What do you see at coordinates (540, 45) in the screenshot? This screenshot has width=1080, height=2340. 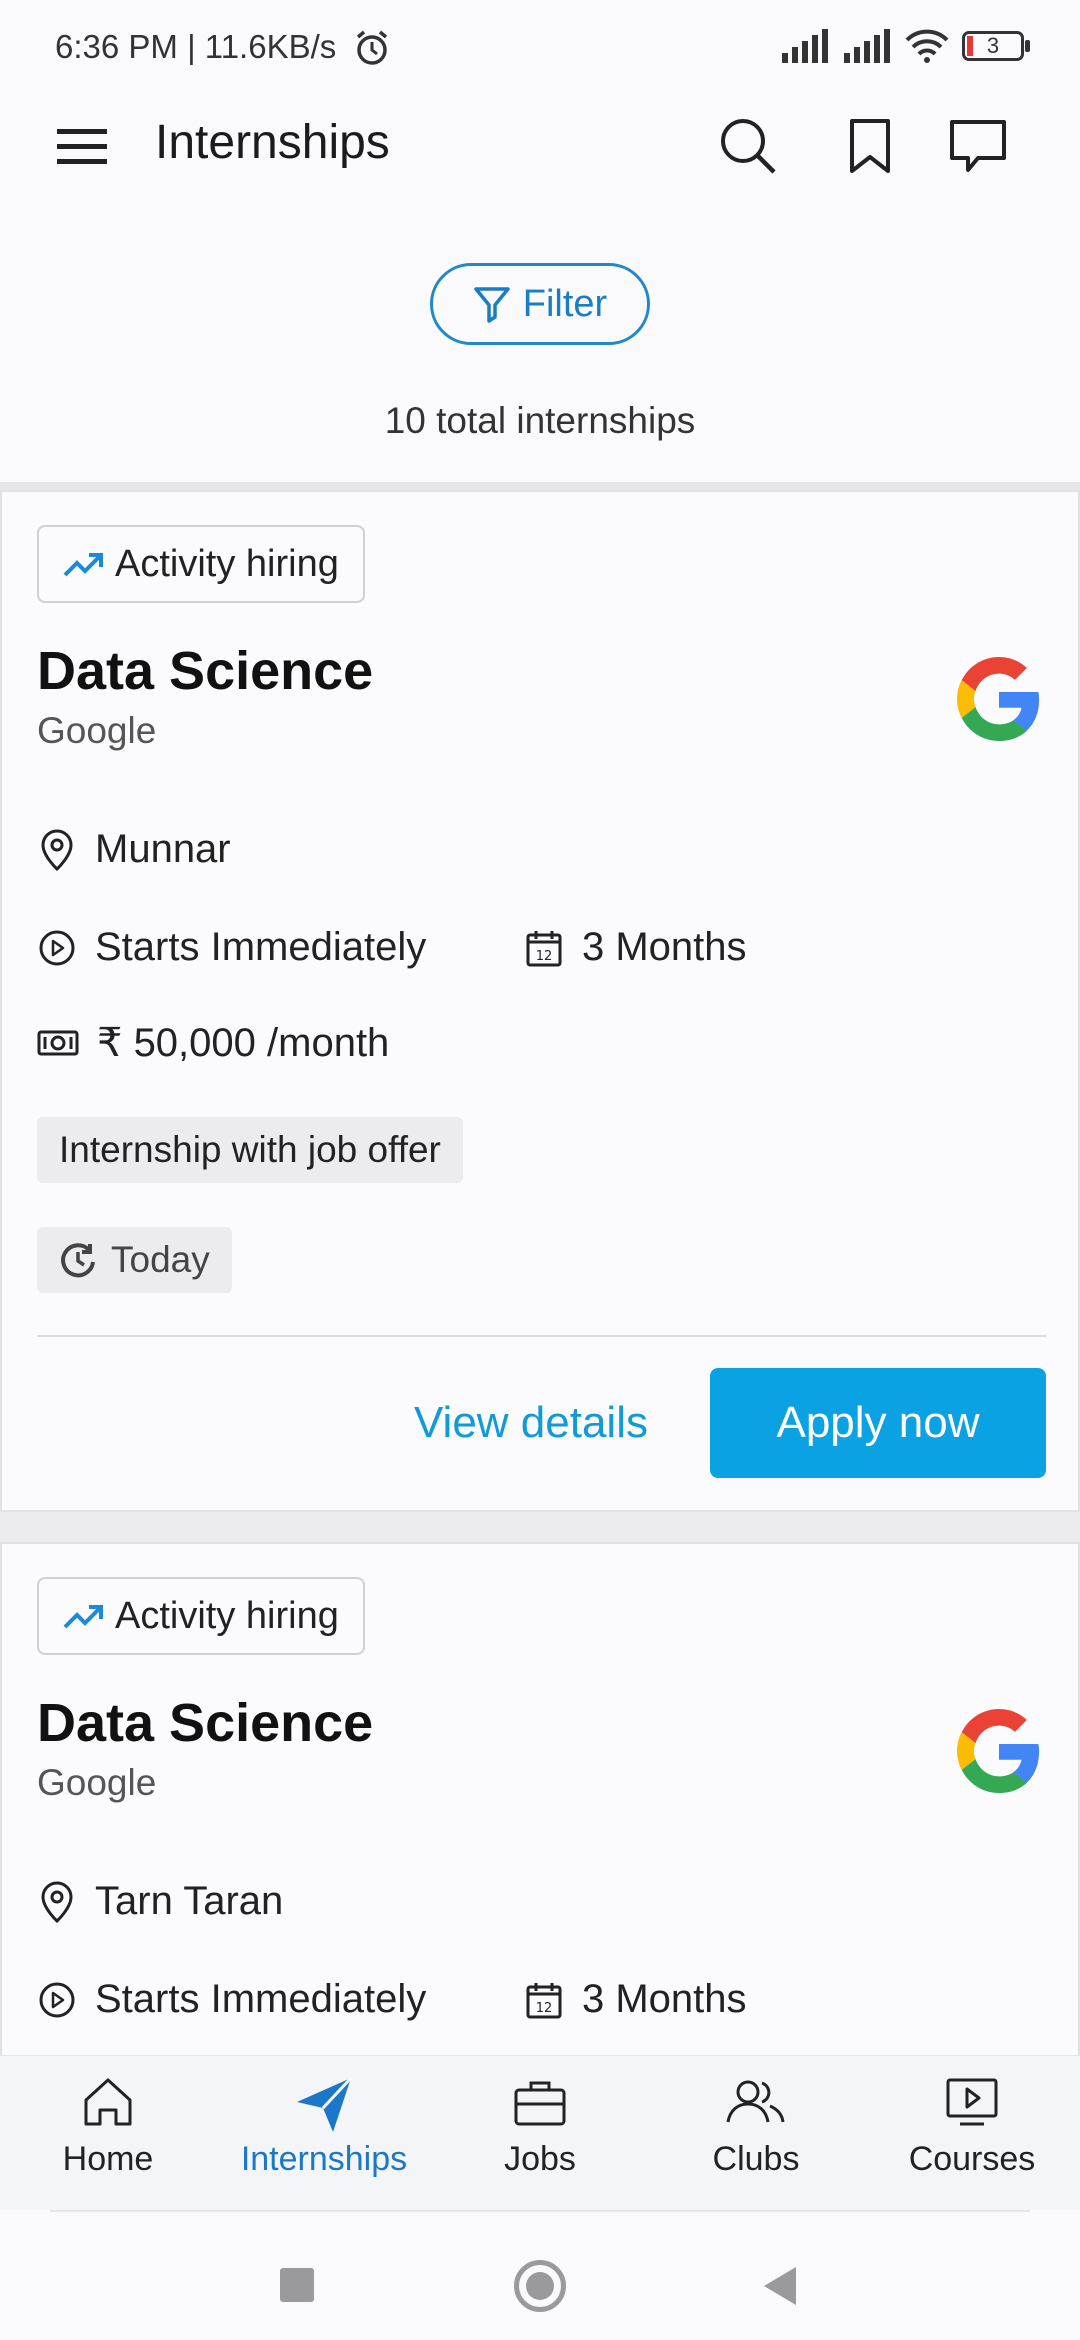 I see `status-bar: 6:36 PM | 11.6KB/s 3` at bounding box center [540, 45].